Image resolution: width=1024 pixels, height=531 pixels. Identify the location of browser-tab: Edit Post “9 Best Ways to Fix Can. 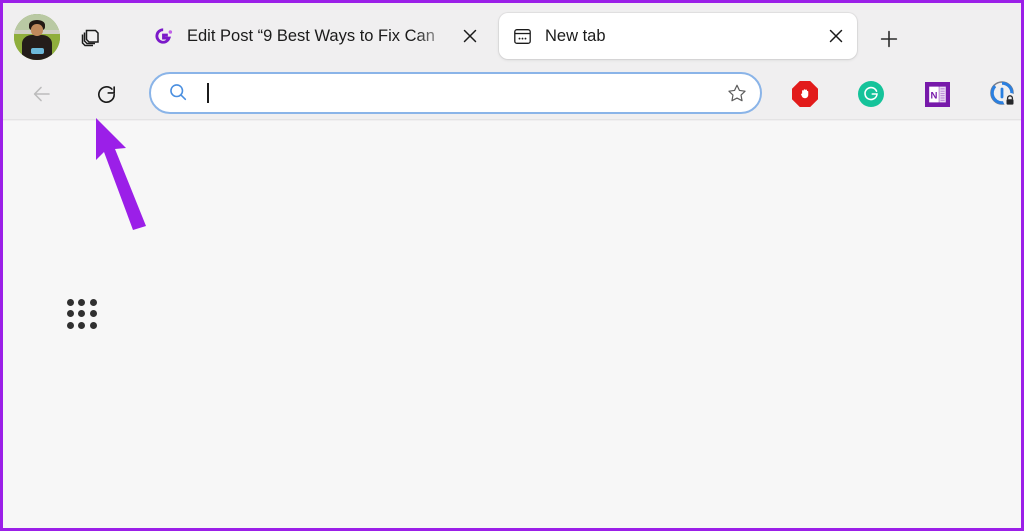
(316, 36).